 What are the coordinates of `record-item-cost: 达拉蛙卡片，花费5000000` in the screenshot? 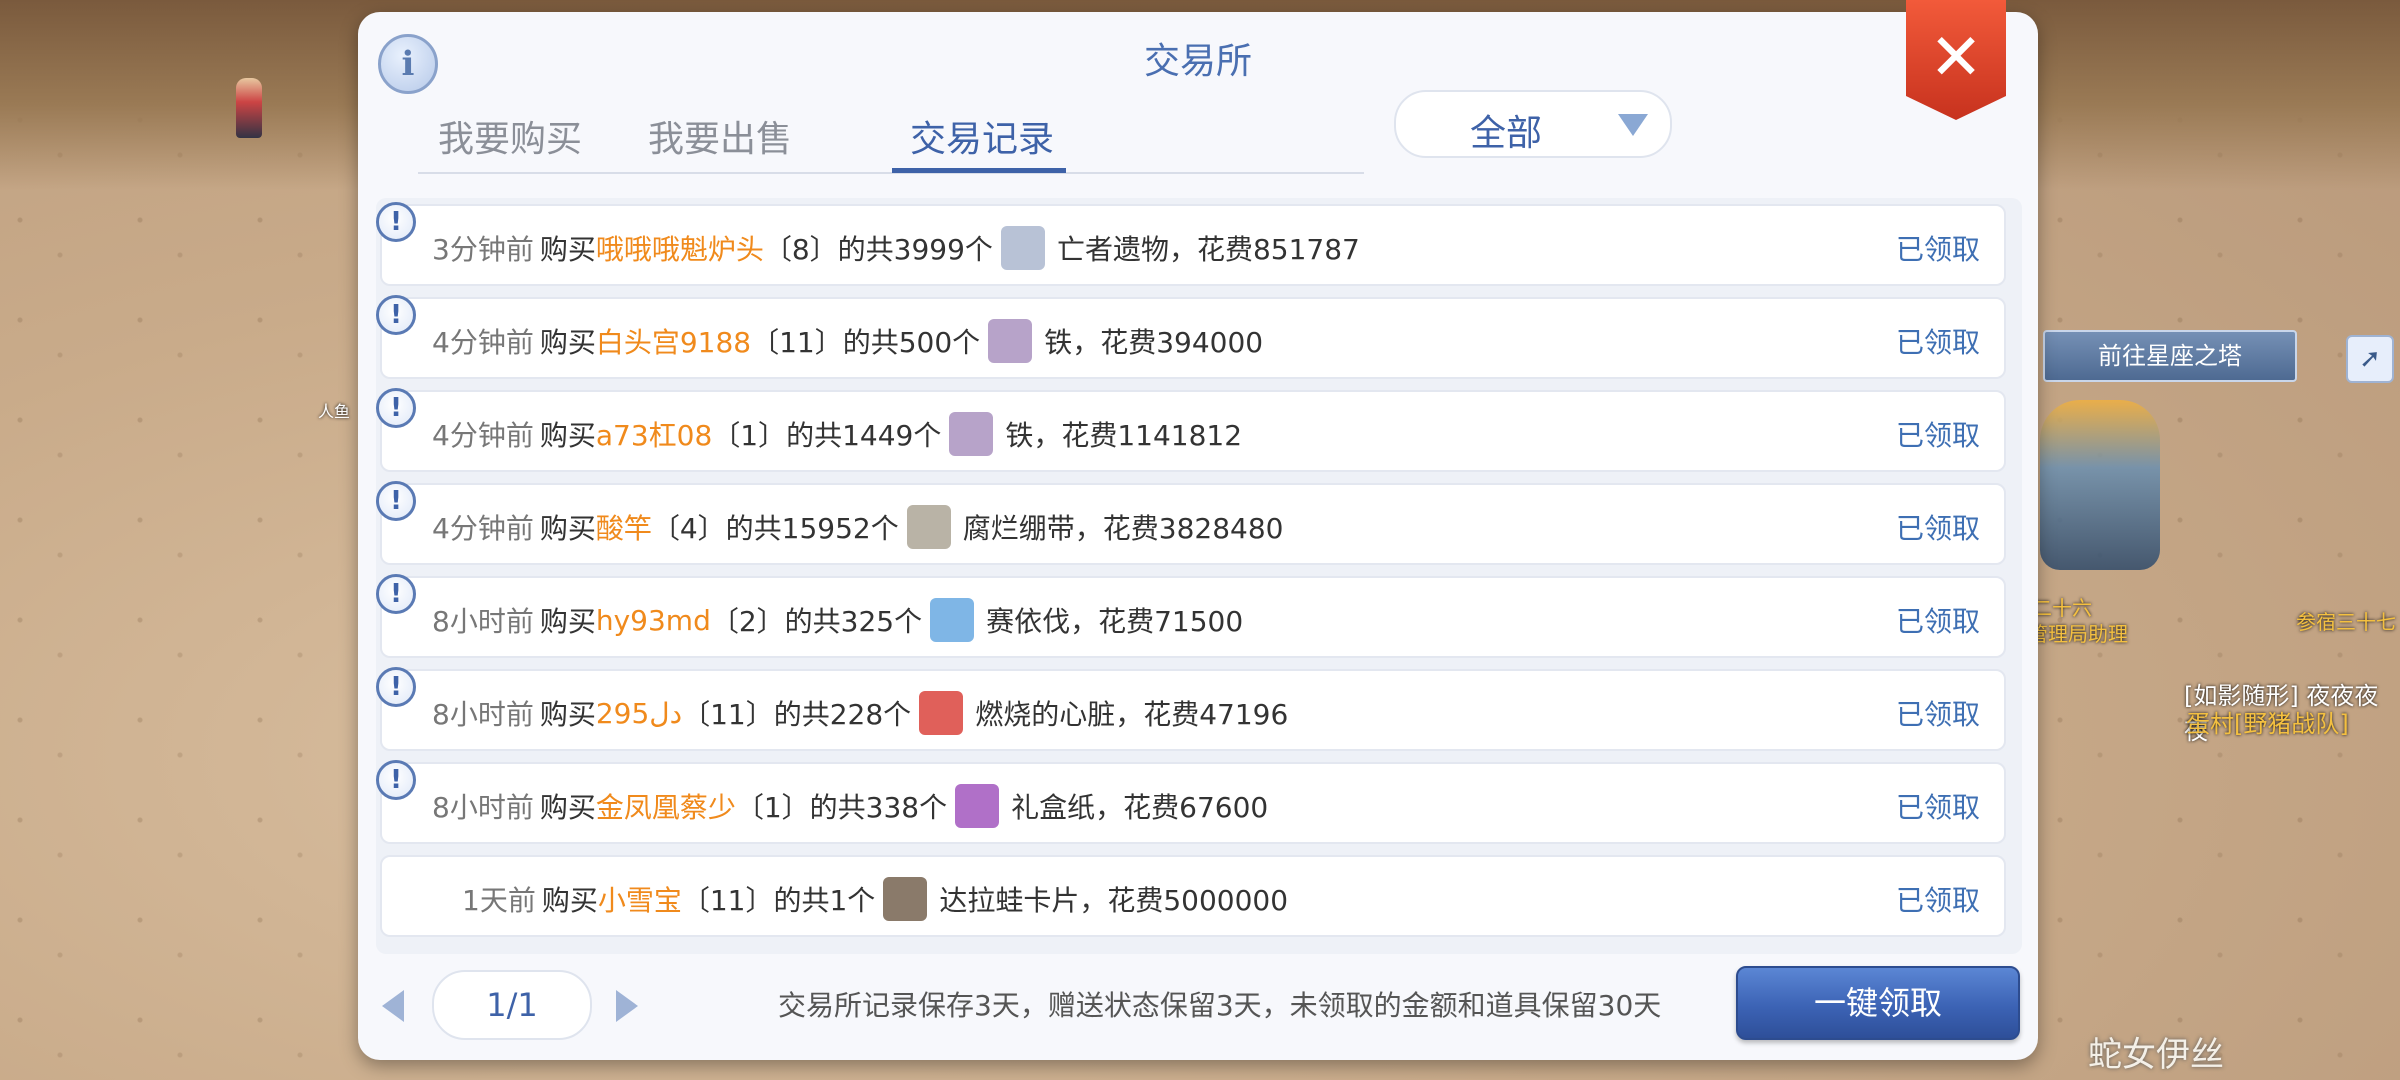 It's located at (1114, 900).